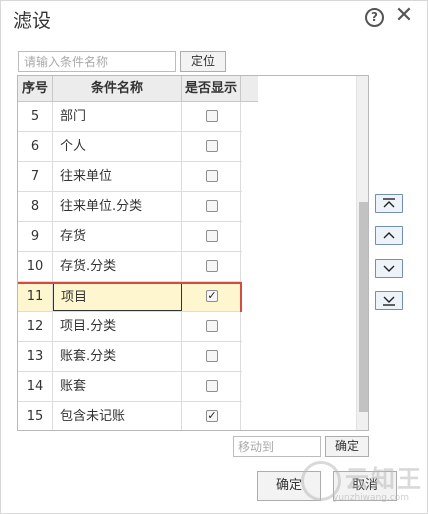 This screenshot has height=514, width=428. What do you see at coordinates (35, 146) in the screenshot?
I see `row-seq: 6` at bounding box center [35, 146].